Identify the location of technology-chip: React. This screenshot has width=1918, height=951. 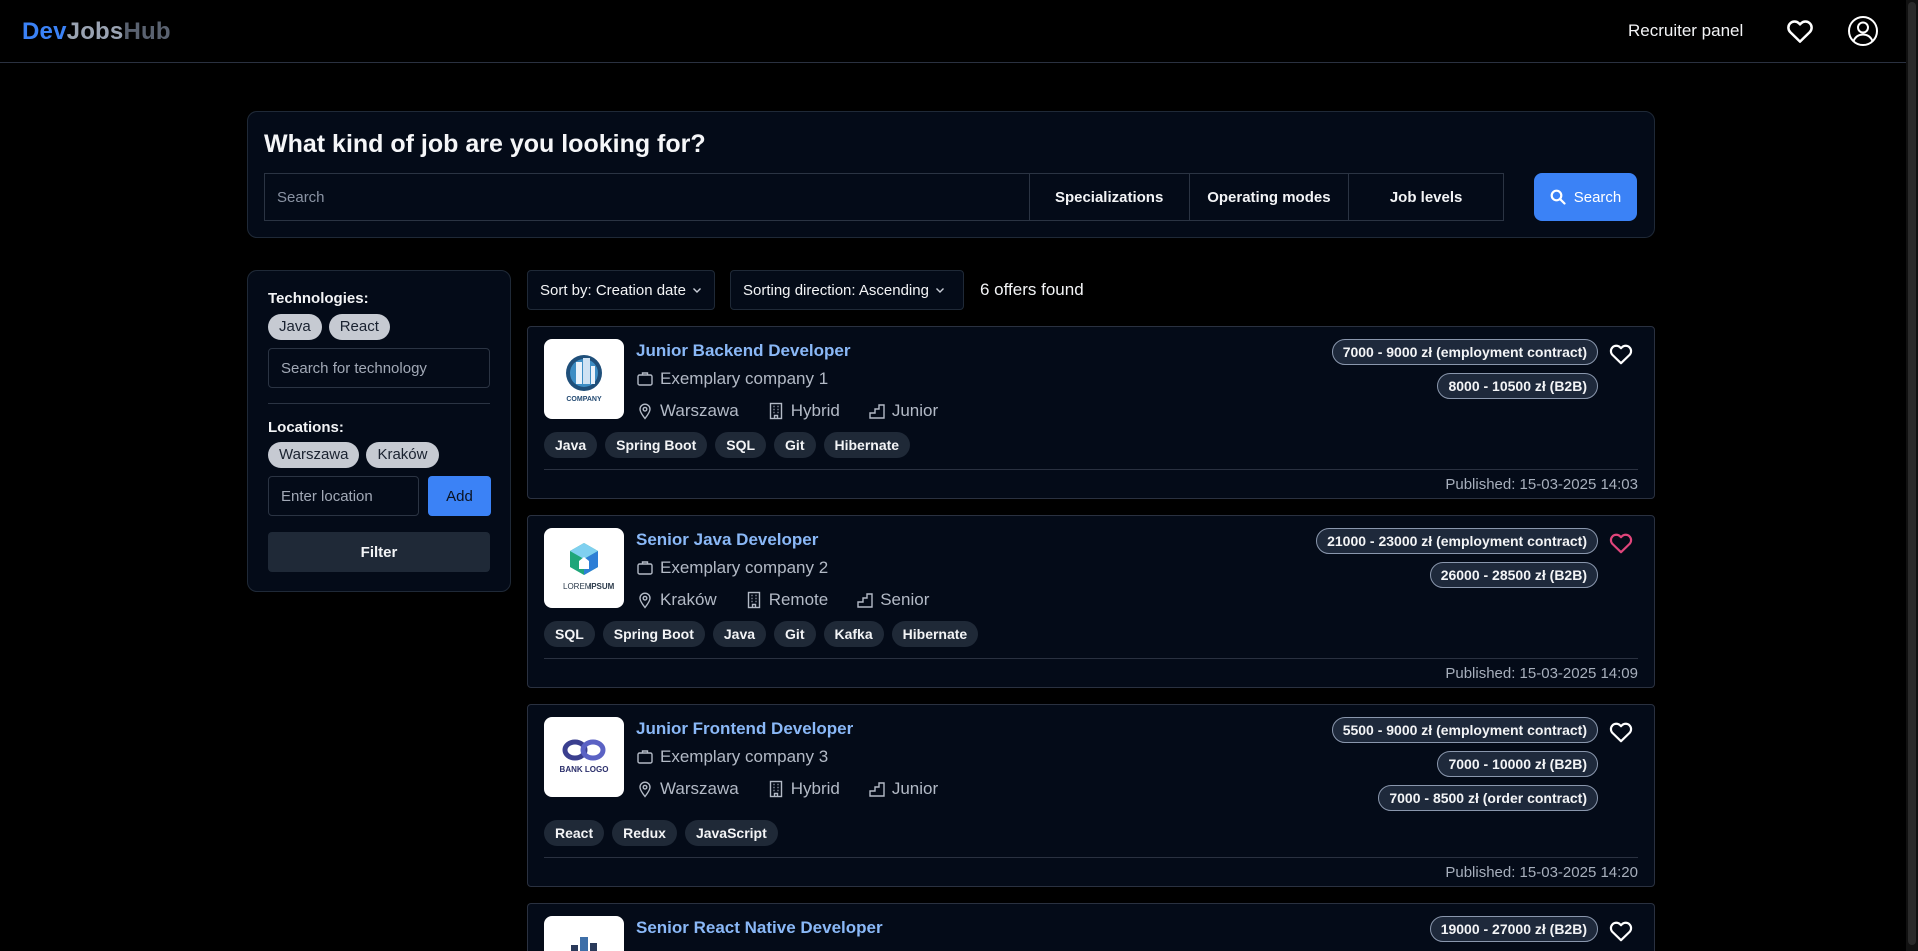
(359, 327).